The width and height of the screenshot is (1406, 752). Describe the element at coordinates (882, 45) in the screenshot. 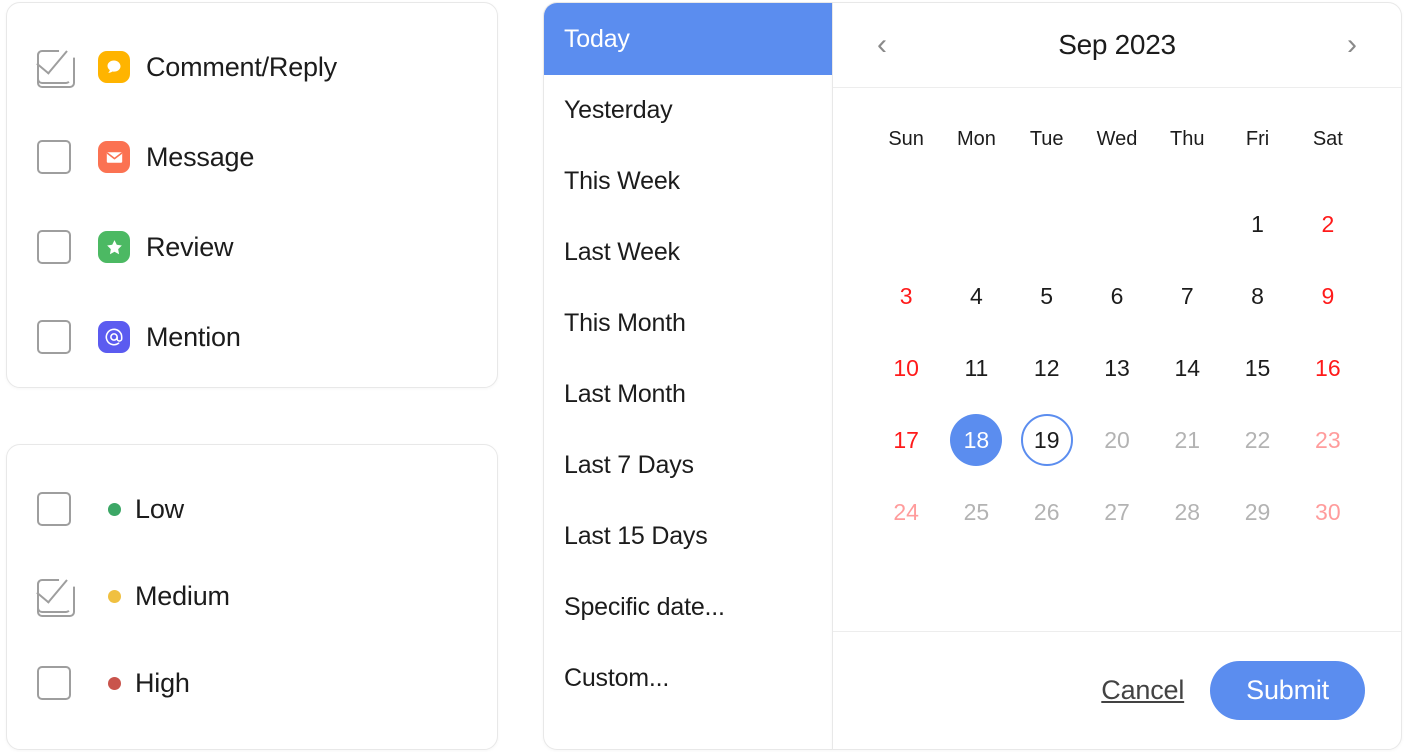

I see `prev-month-icon: ‹` at that location.